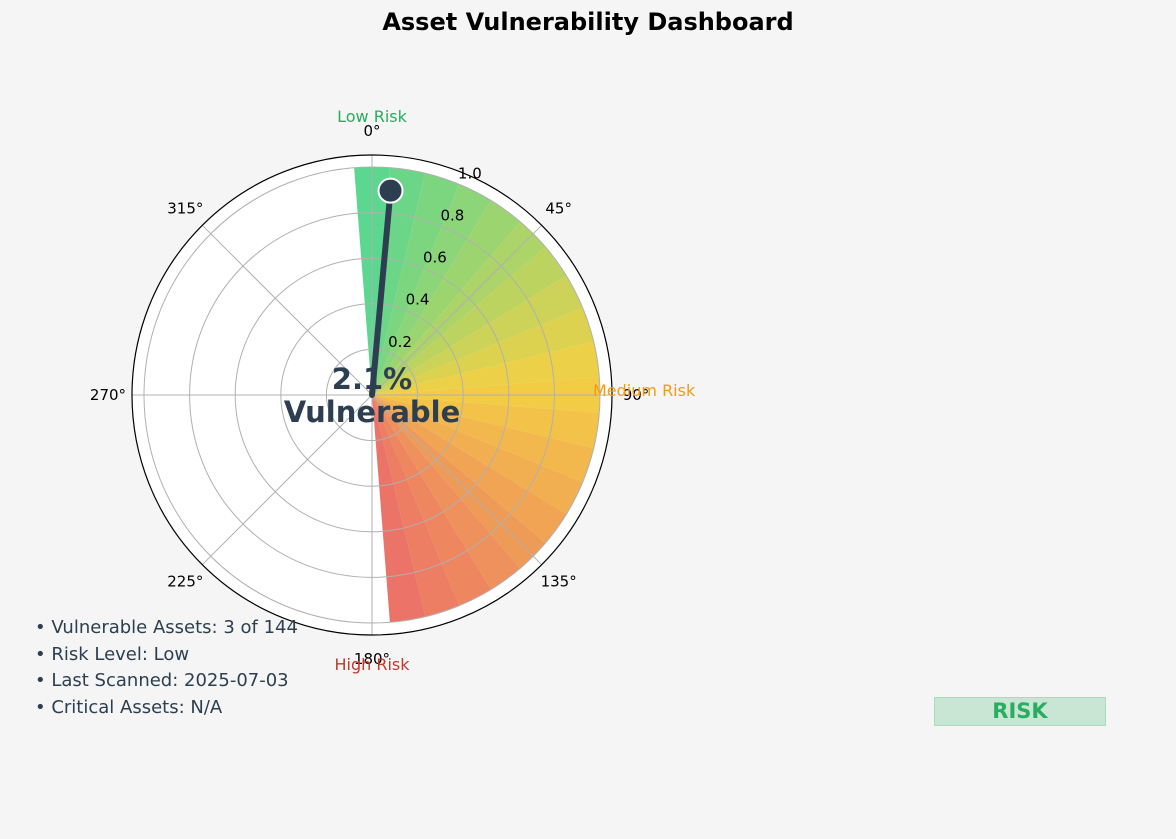  Describe the element at coordinates (129, 707) in the screenshot. I see `info-critical-assets: • Critical Assets: N/A` at that location.